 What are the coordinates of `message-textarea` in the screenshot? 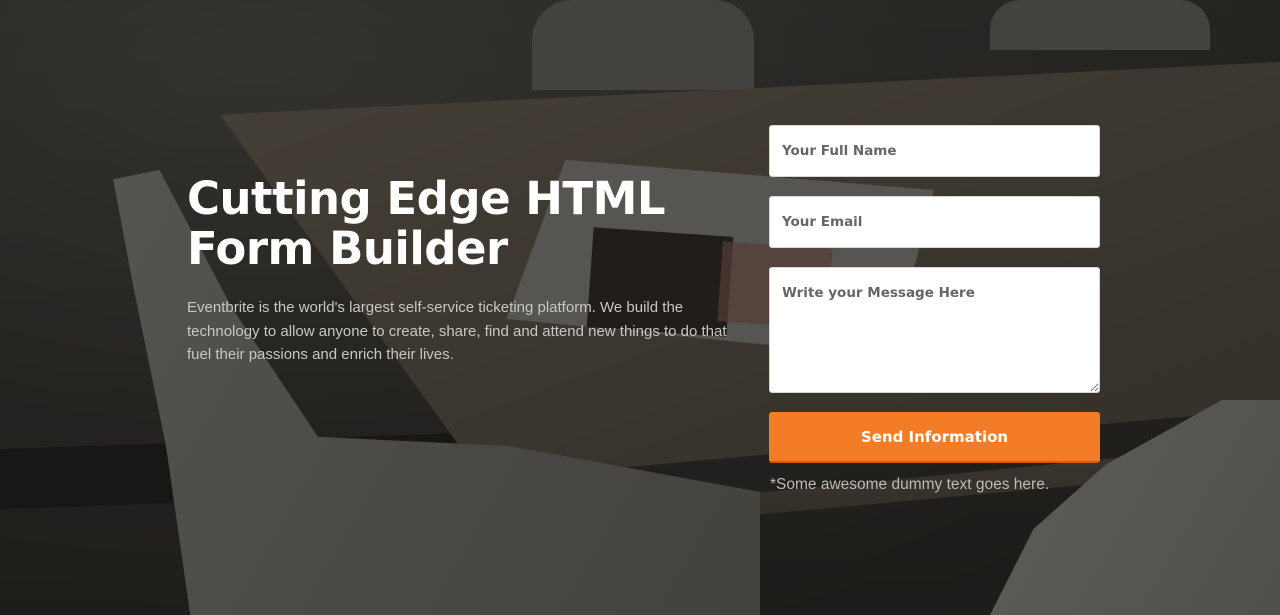 It's located at (934, 330).